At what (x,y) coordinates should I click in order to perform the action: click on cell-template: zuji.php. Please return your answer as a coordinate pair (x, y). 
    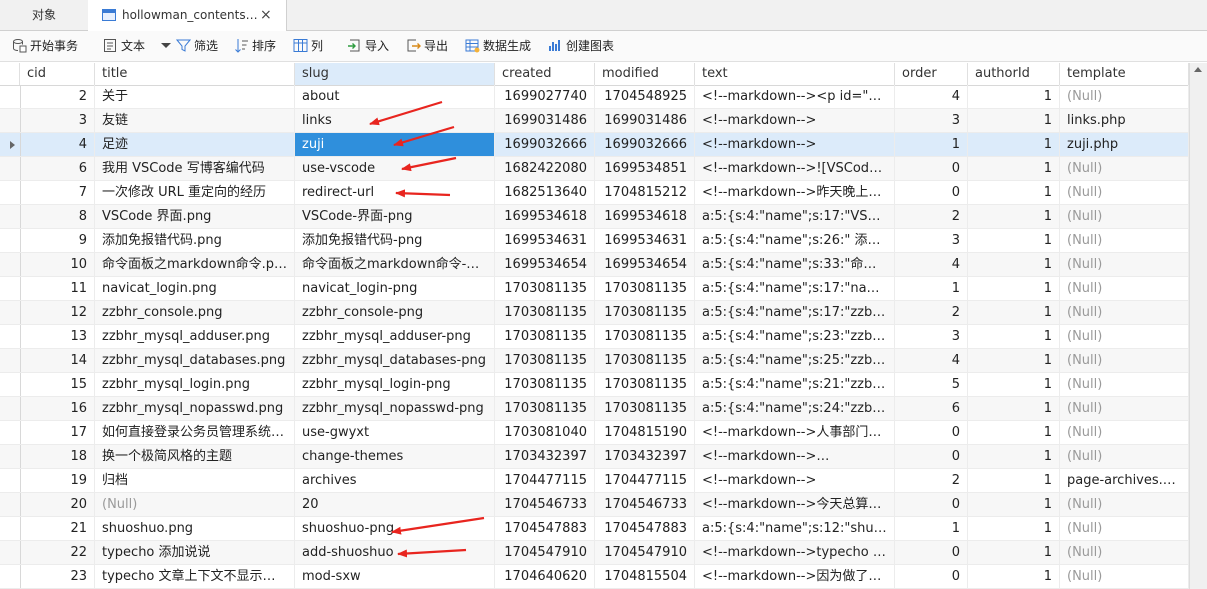
    Looking at the image, I should click on (1124, 144).